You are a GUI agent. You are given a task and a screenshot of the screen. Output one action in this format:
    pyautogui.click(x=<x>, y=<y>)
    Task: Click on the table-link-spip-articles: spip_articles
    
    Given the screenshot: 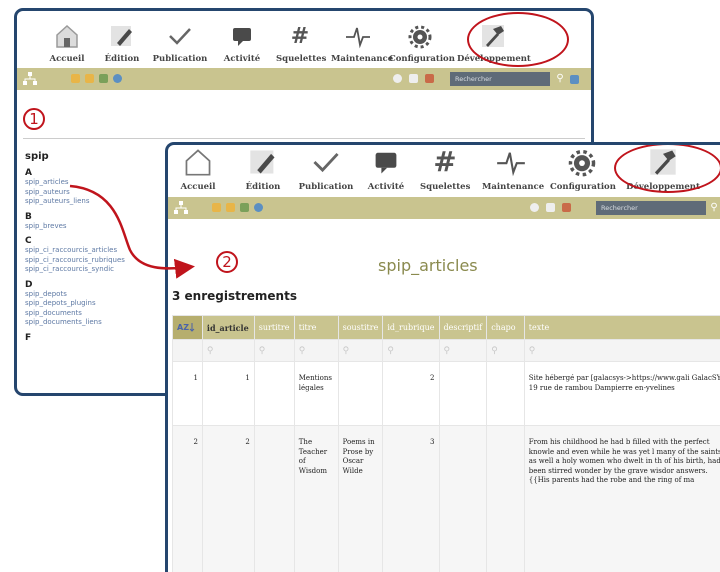 What is the action you would take?
    pyautogui.click(x=100, y=183)
    